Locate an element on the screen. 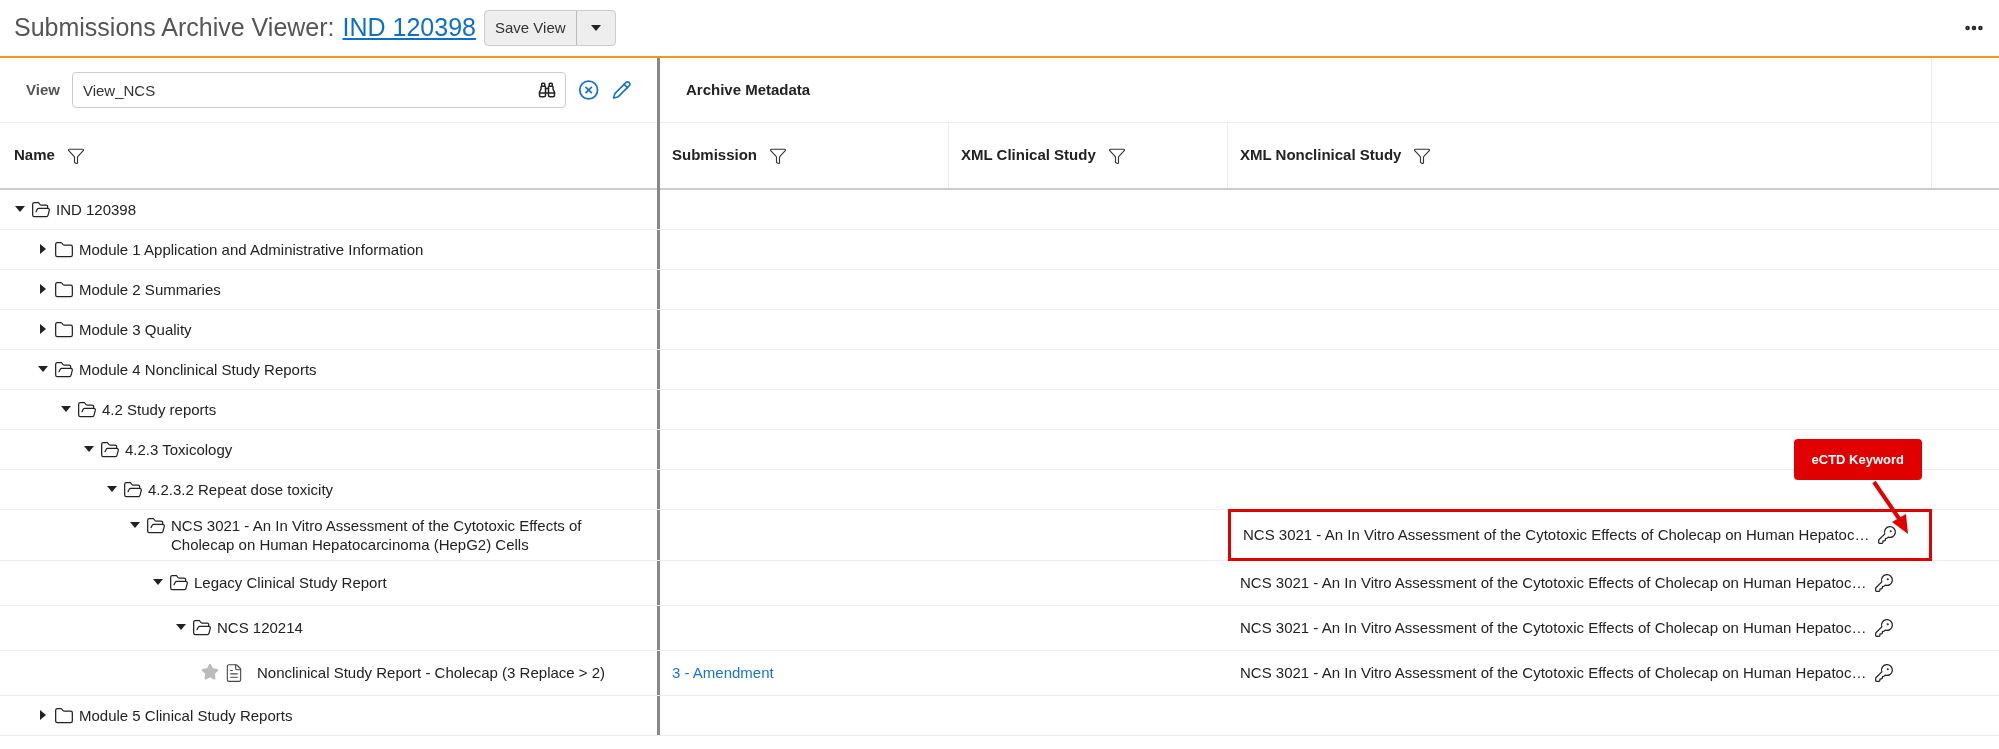 The image size is (1999, 749). view-label: View is located at coordinates (43, 89).